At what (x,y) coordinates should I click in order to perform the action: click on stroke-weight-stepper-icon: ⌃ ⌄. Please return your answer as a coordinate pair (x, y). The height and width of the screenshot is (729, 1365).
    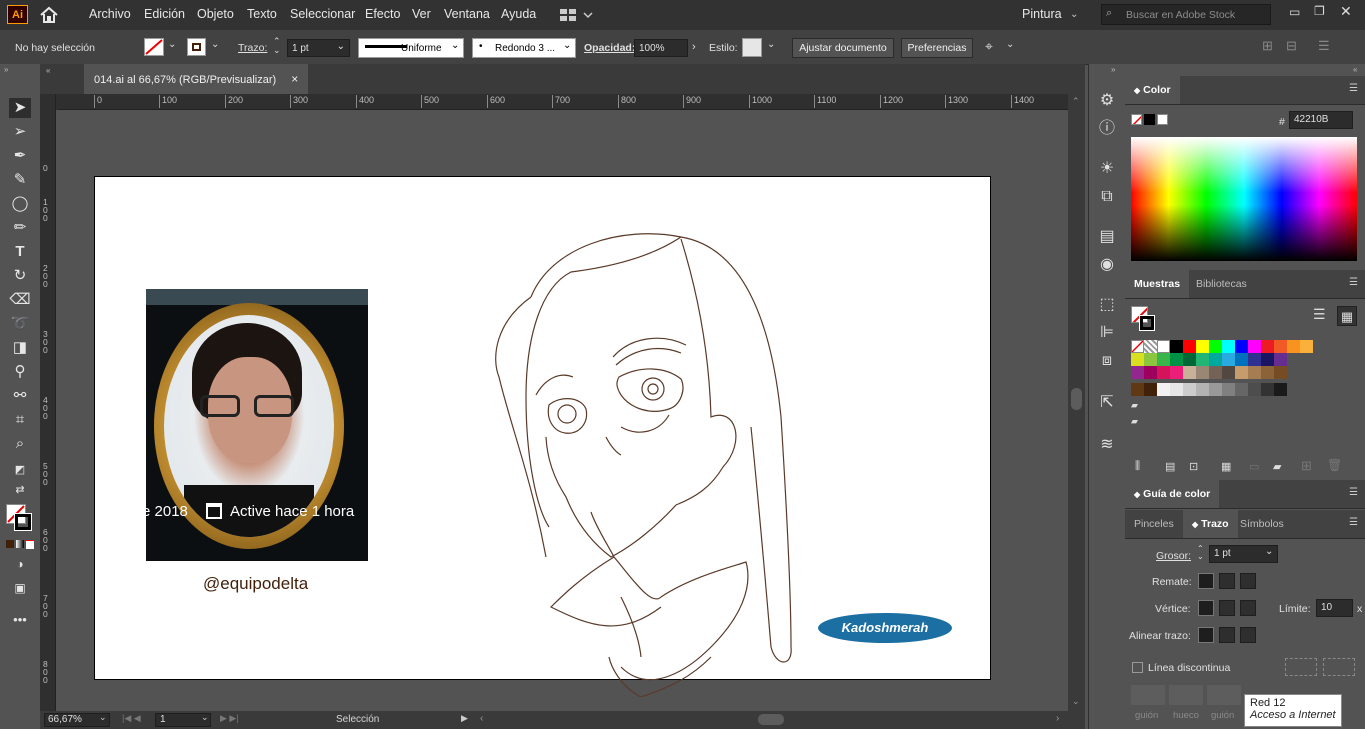
    Looking at the image, I should click on (1200, 553).